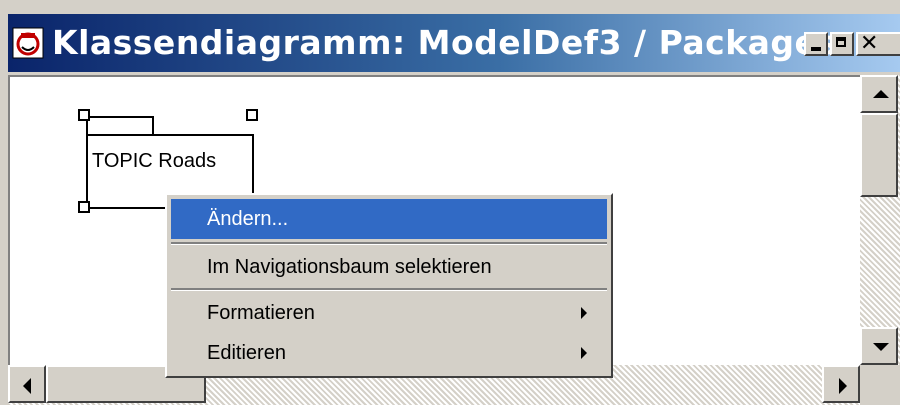 The image size is (900, 405). I want to click on close-button: ✕, so click(878, 43).